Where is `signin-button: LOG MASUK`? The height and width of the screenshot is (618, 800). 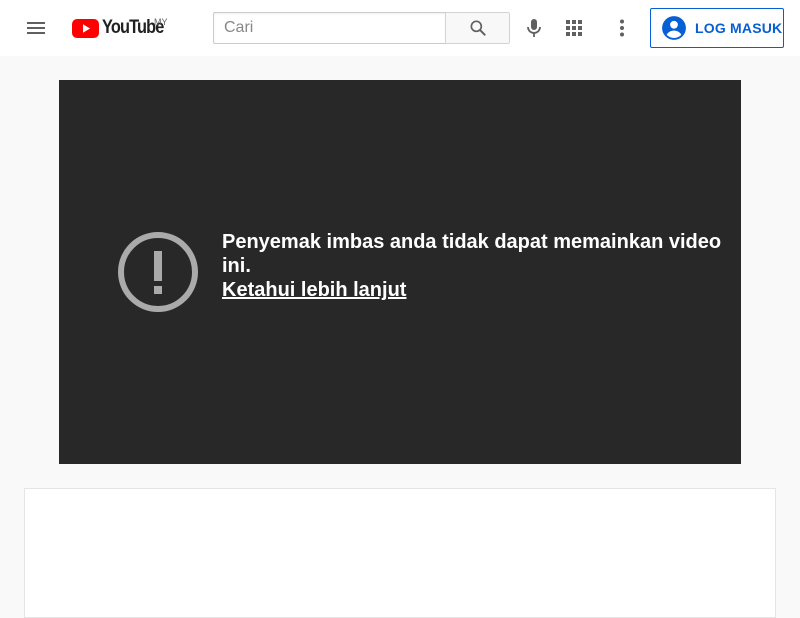
signin-button: LOG MASUK is located at coordinates (717, 28).